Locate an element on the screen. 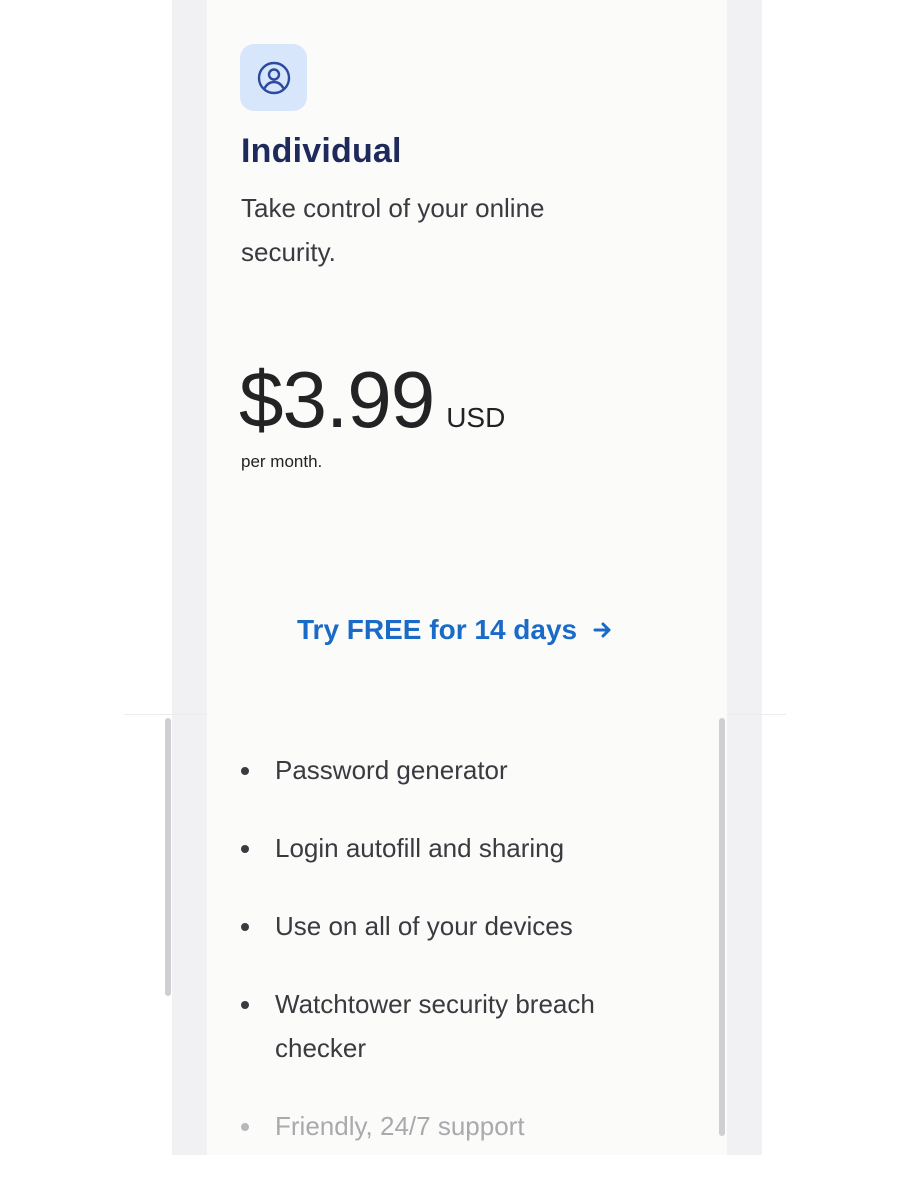 The image size is (910, 1182). price-amount: $3.99 is located at coordinates (337, 399).